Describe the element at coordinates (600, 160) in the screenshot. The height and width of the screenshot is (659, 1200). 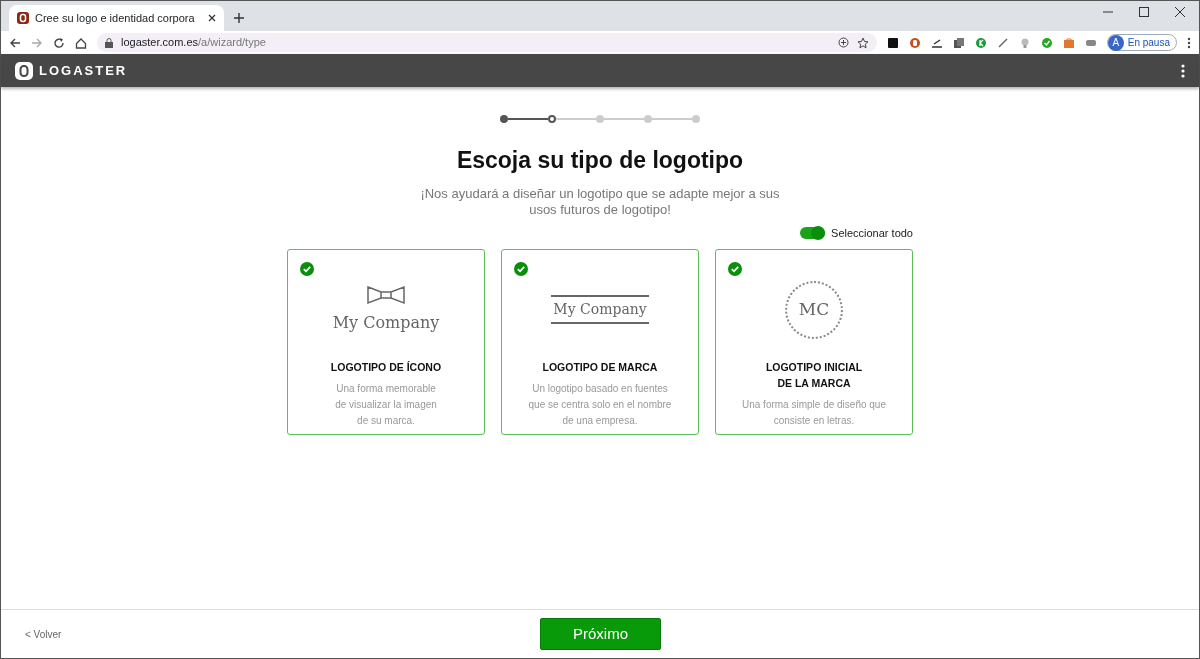
I see `page-title: Escoja su tipo de logotipo` at that location.